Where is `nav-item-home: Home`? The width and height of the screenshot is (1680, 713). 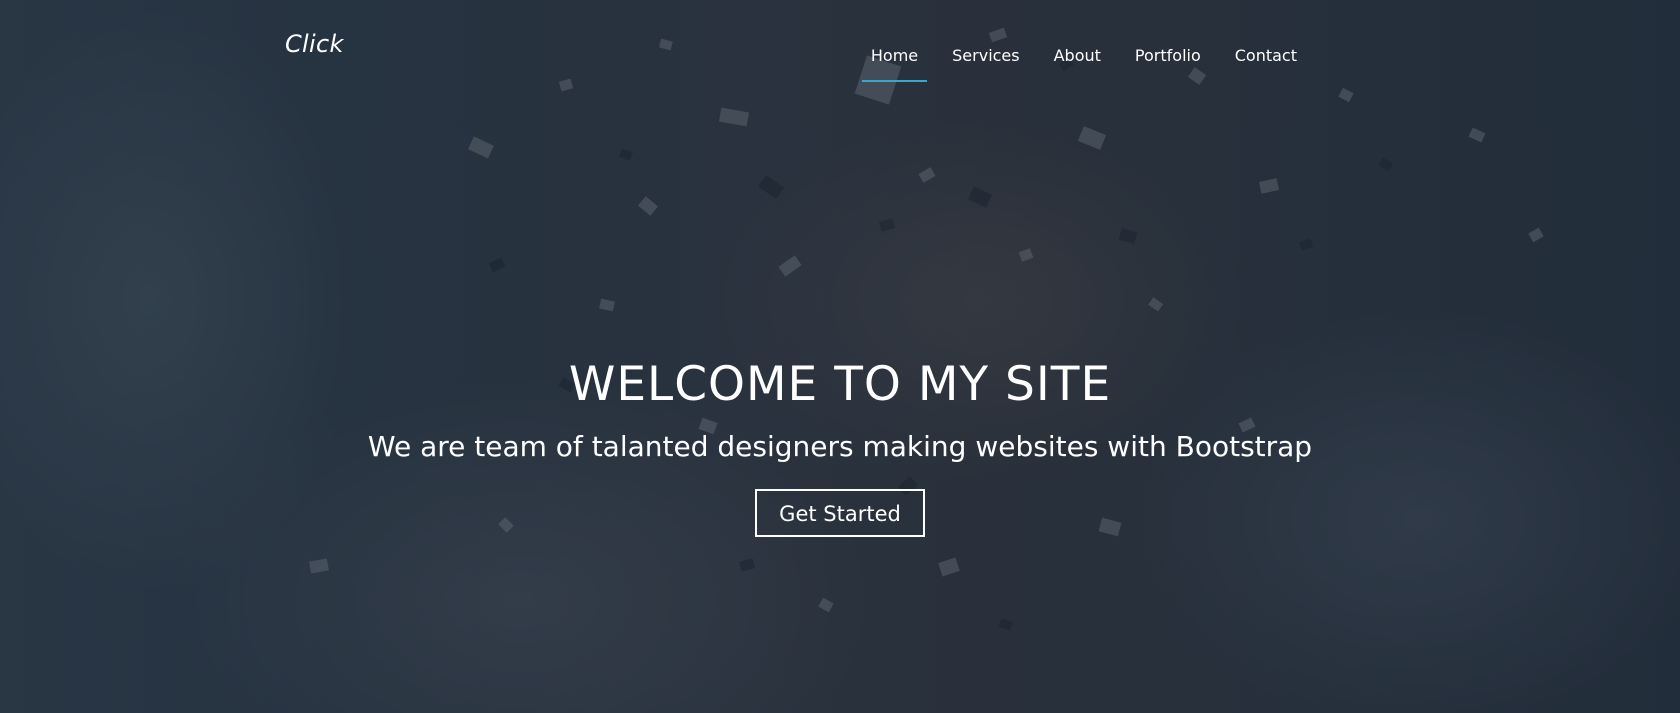 nav-item-home: Home is located at coordinates (894, 63).